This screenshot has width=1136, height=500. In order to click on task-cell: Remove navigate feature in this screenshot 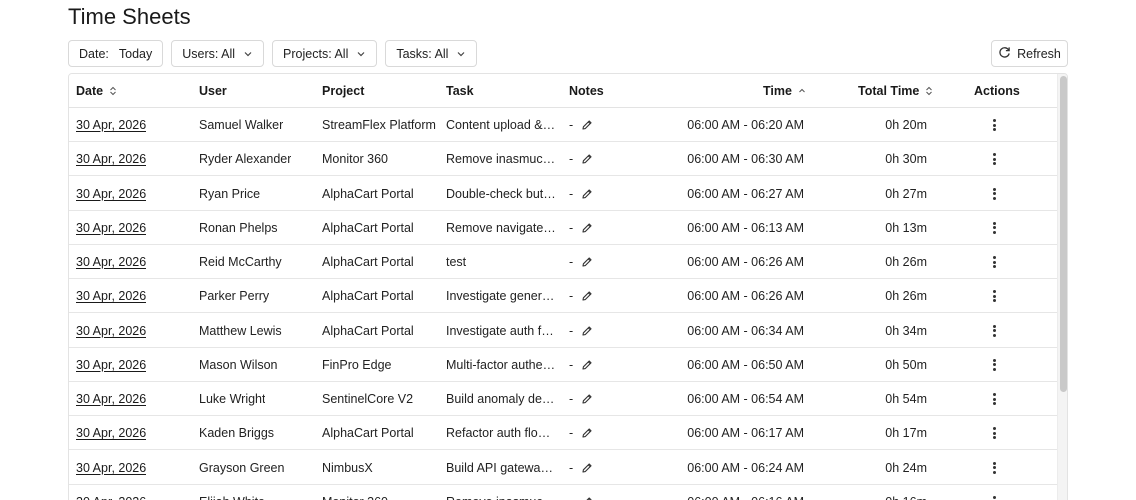, I will do `click(501, 228)`.